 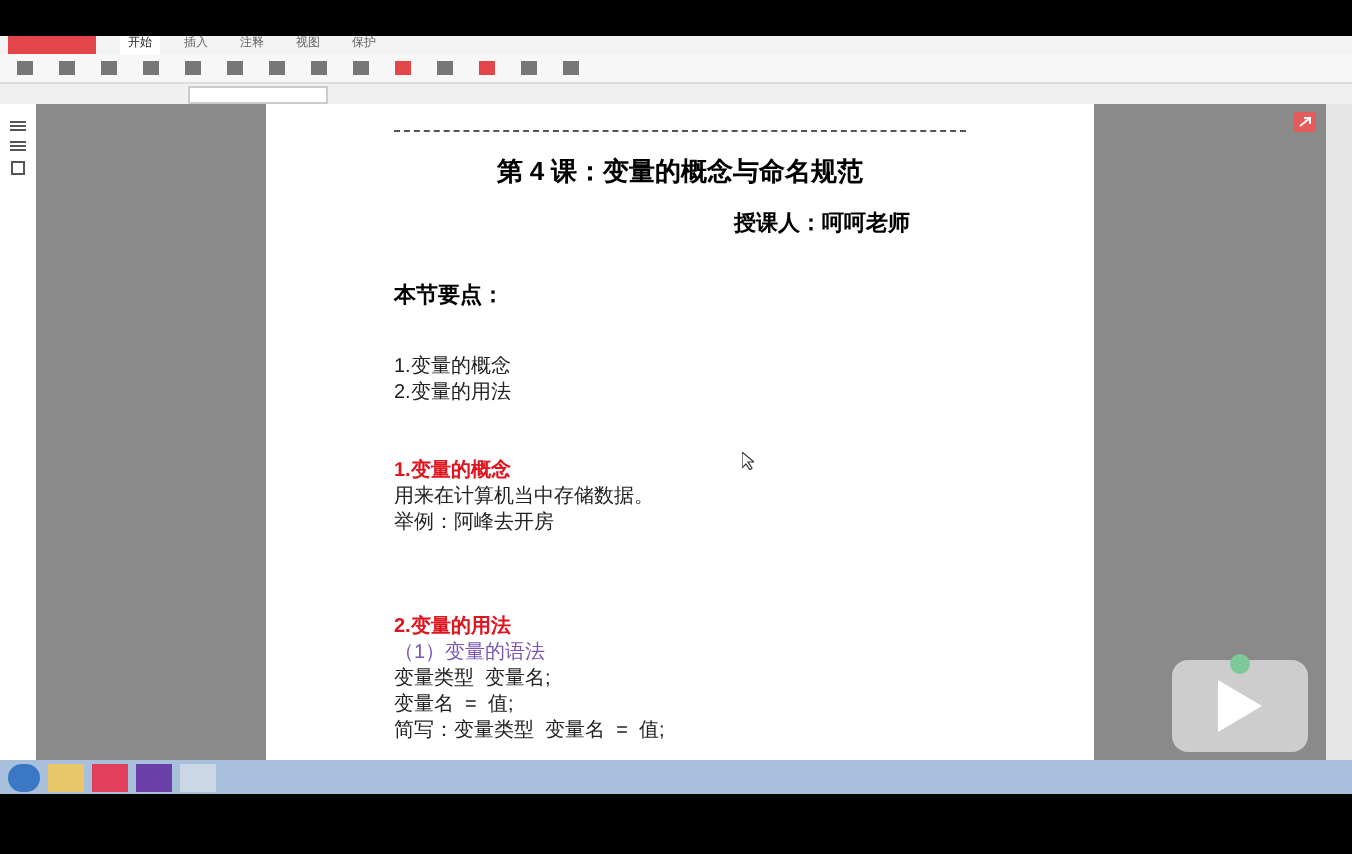 What do you see at coordinates (18, 168) in the screenshot?
I see `pages-icon` at bounding box center [18, 168].